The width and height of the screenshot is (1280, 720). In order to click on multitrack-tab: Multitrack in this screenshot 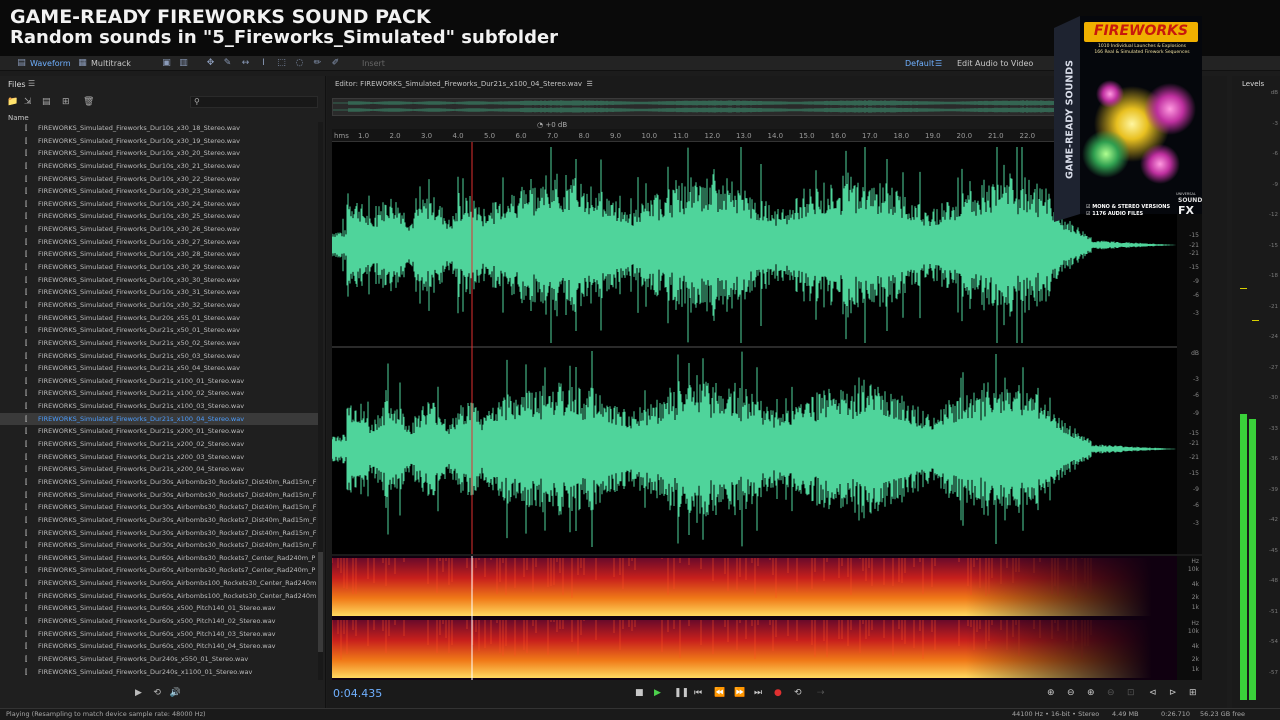, I will do `click(111, 63)`.